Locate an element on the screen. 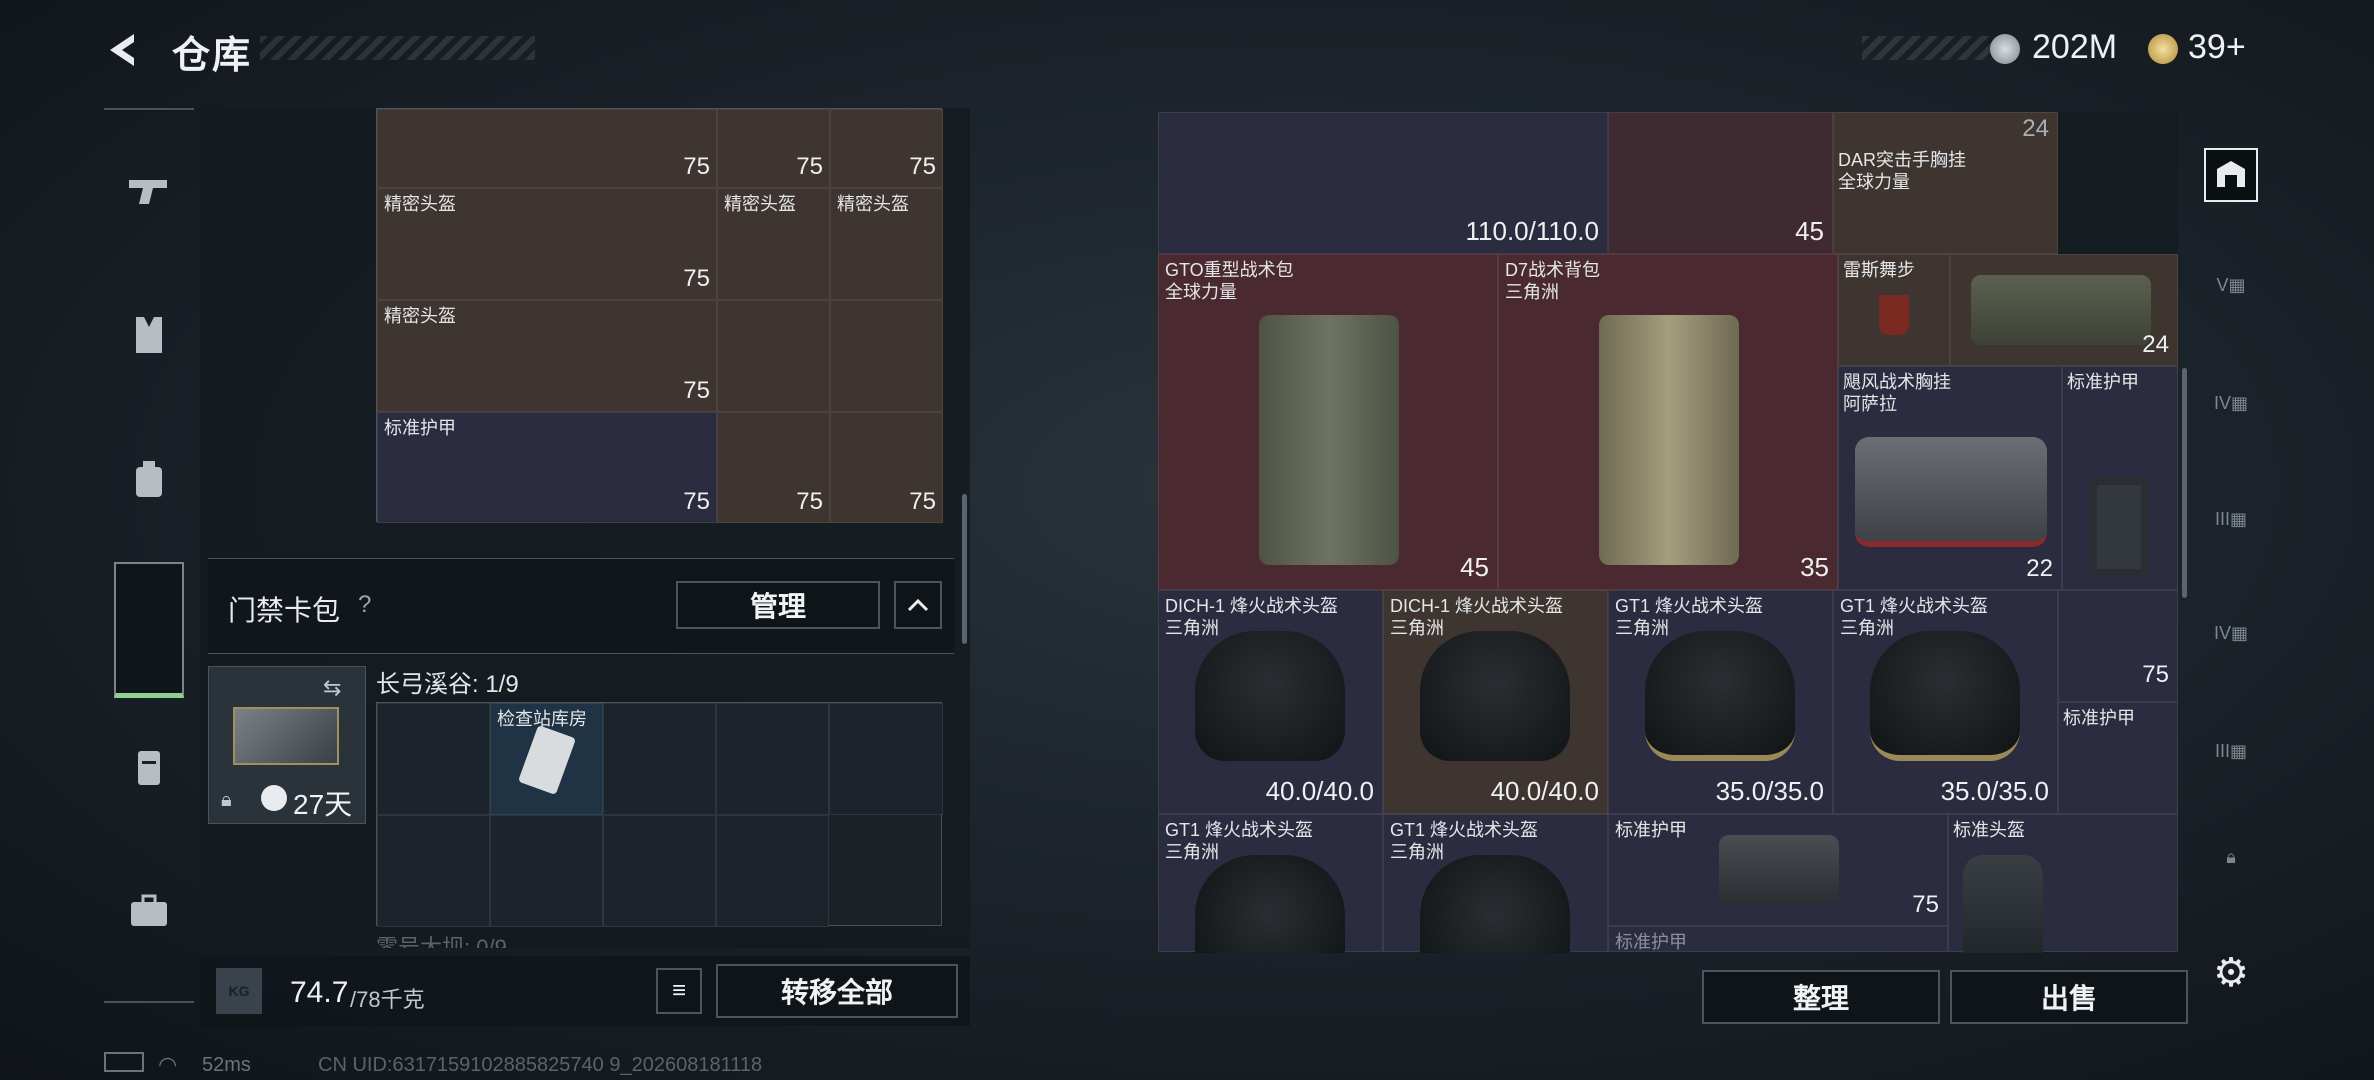 Image resolution: width=2374 pixels, height=1080 pixels. page-v-icon: V▦ is located at coordinates (2231, 285).